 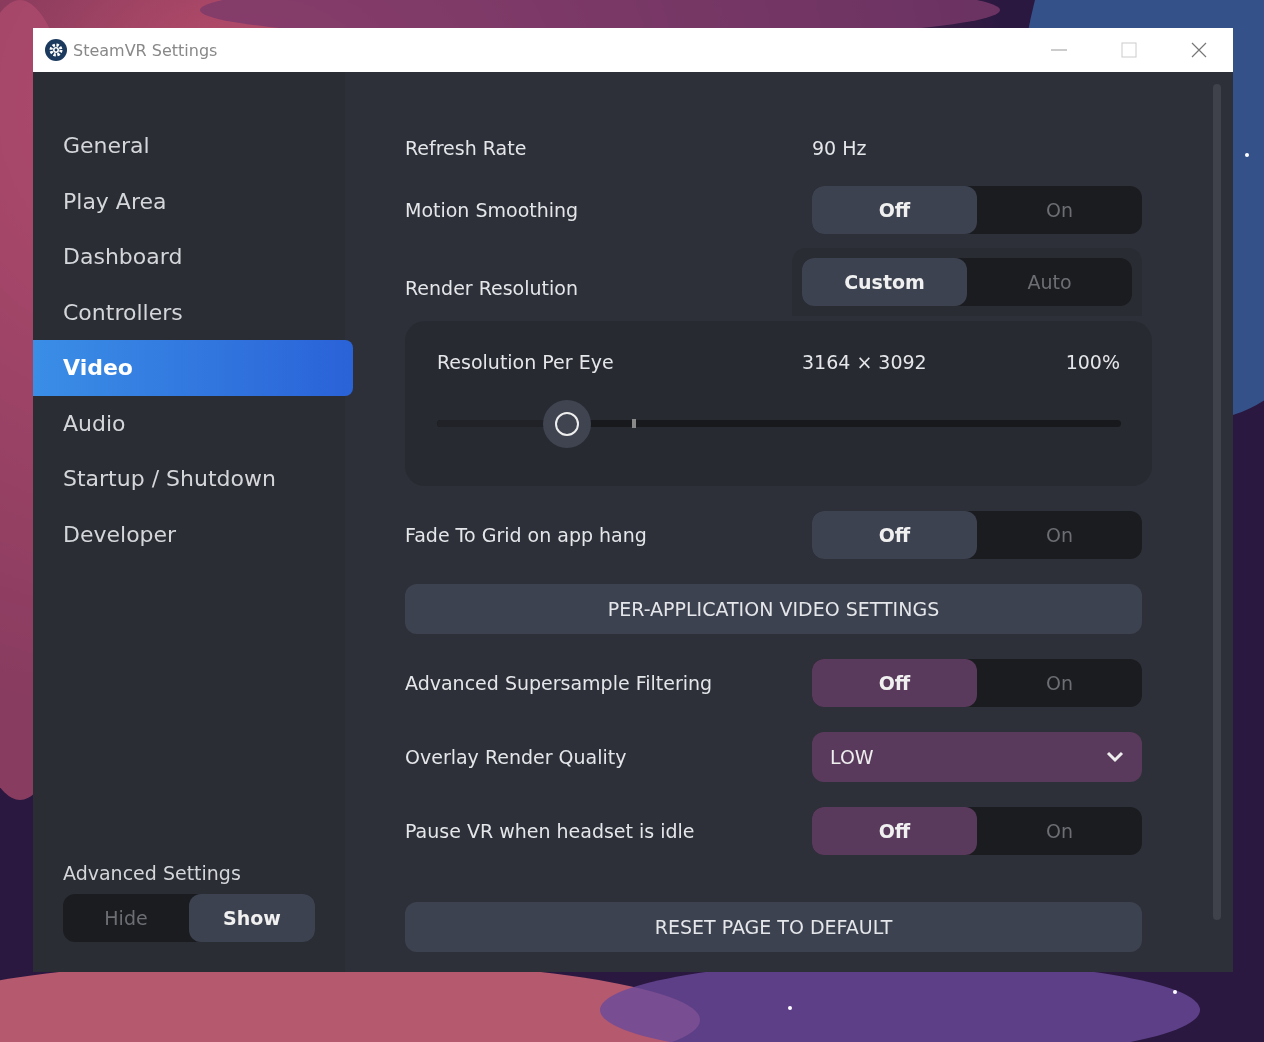 I want to click on per-application-button: PER-APPLICATION VIDEO SETTINGS, so click(x=773, y=609).